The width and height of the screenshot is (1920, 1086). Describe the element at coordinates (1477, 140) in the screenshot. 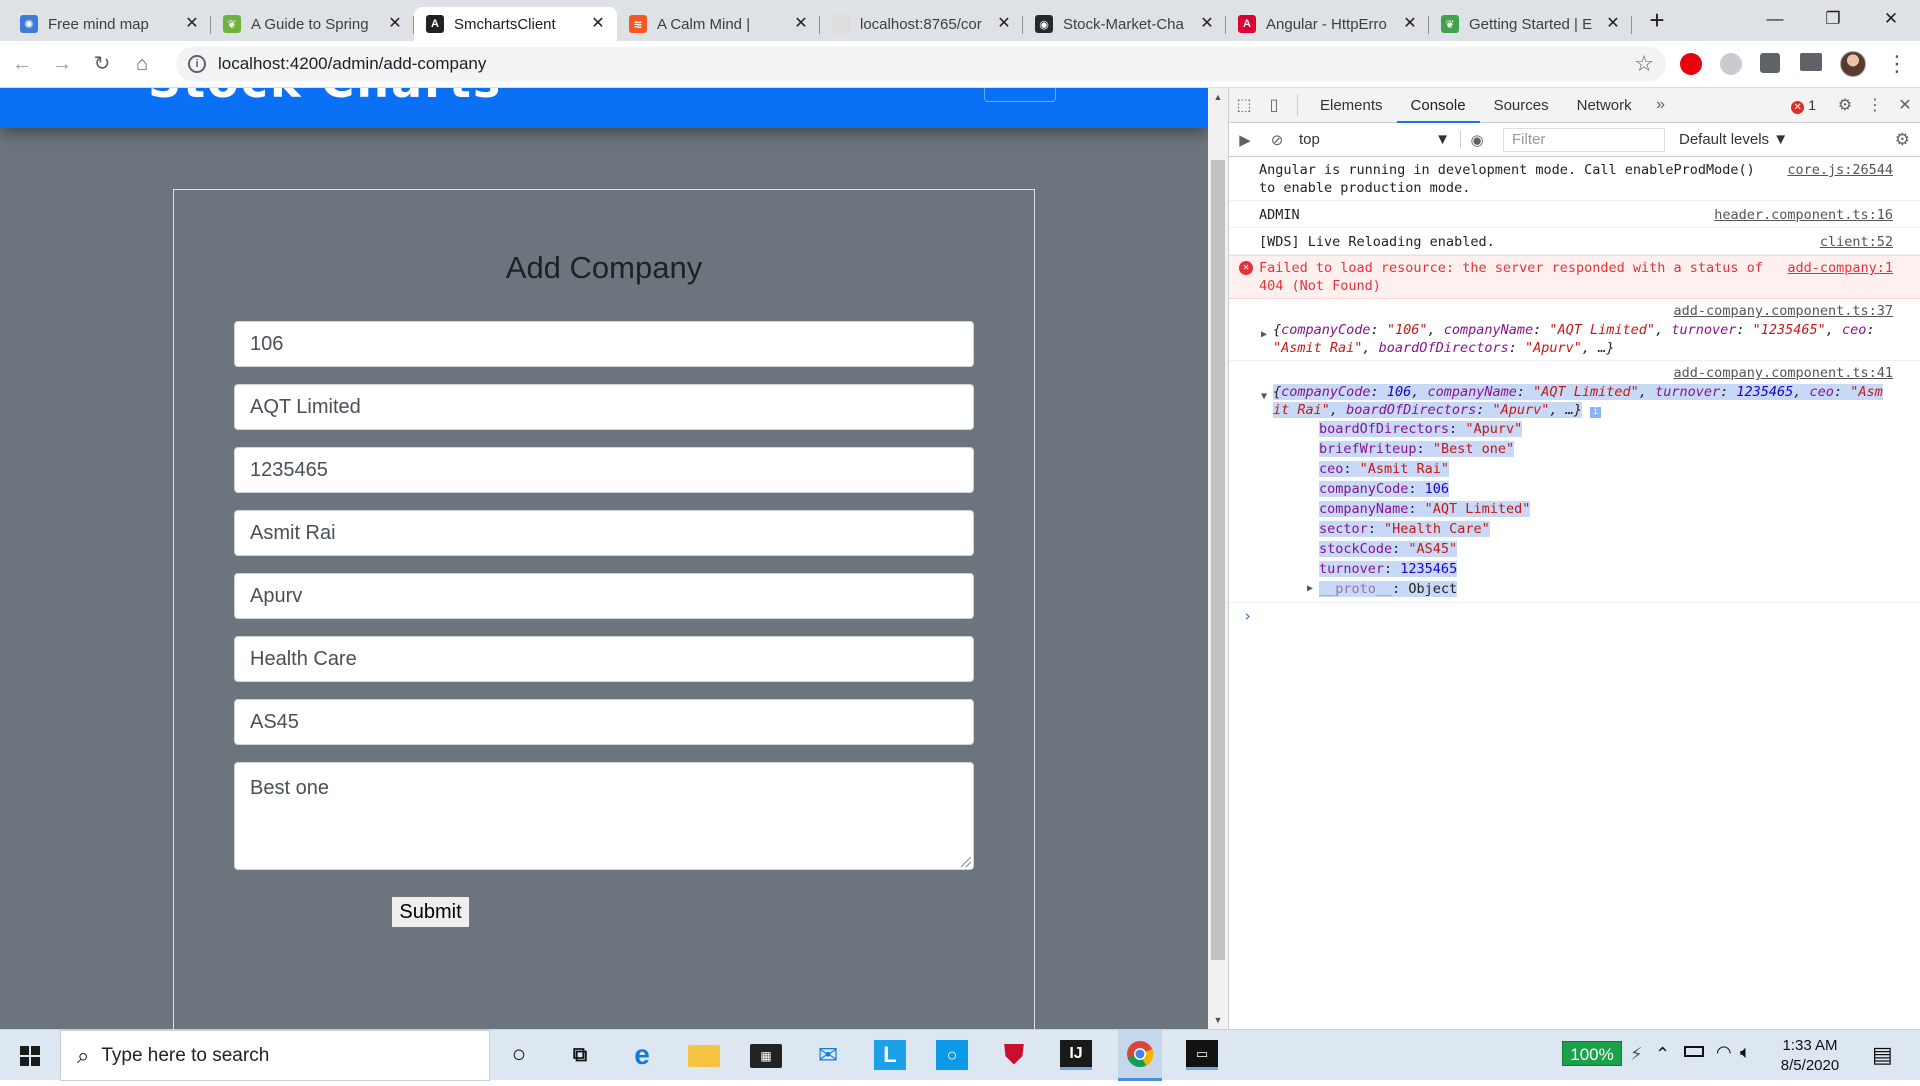

I see `live-expression-eye-icon: ◉` at that location.